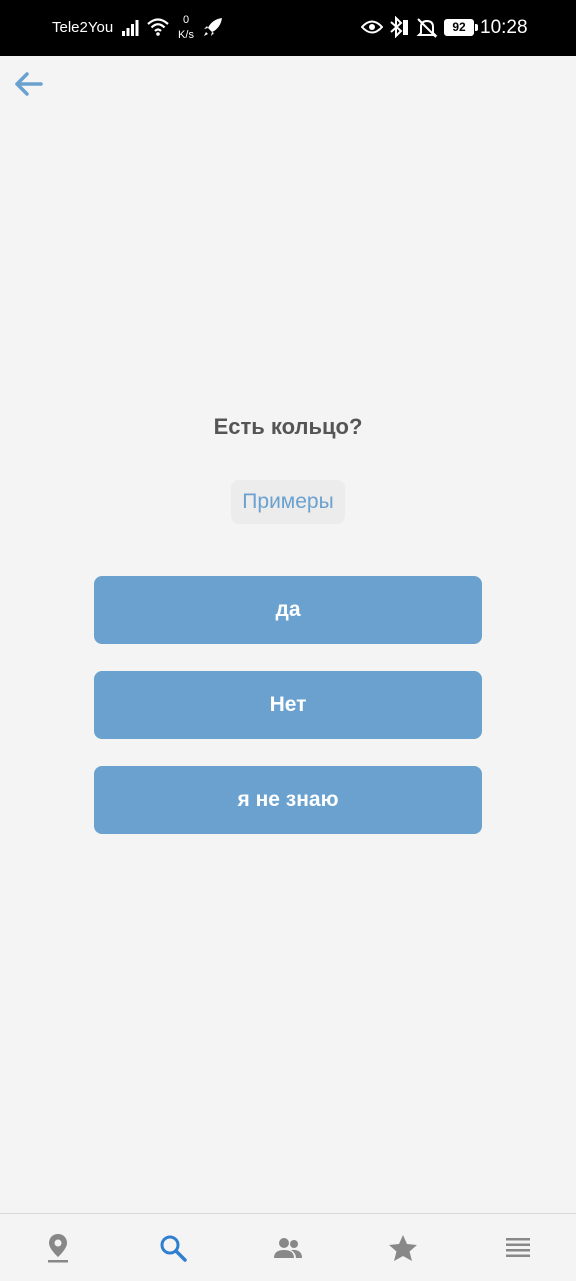  I want to click on network-speed: 0 K/s, so click(186, 28).